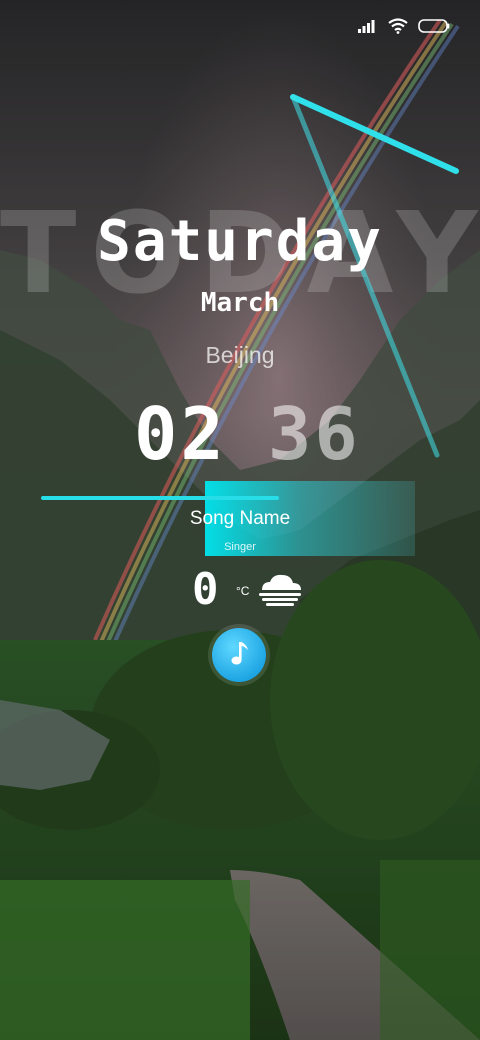  What do you see at coordinates (314, 434) in the screenshot?
I see `clock-minutes: 36` at bounding box center [314, 434].